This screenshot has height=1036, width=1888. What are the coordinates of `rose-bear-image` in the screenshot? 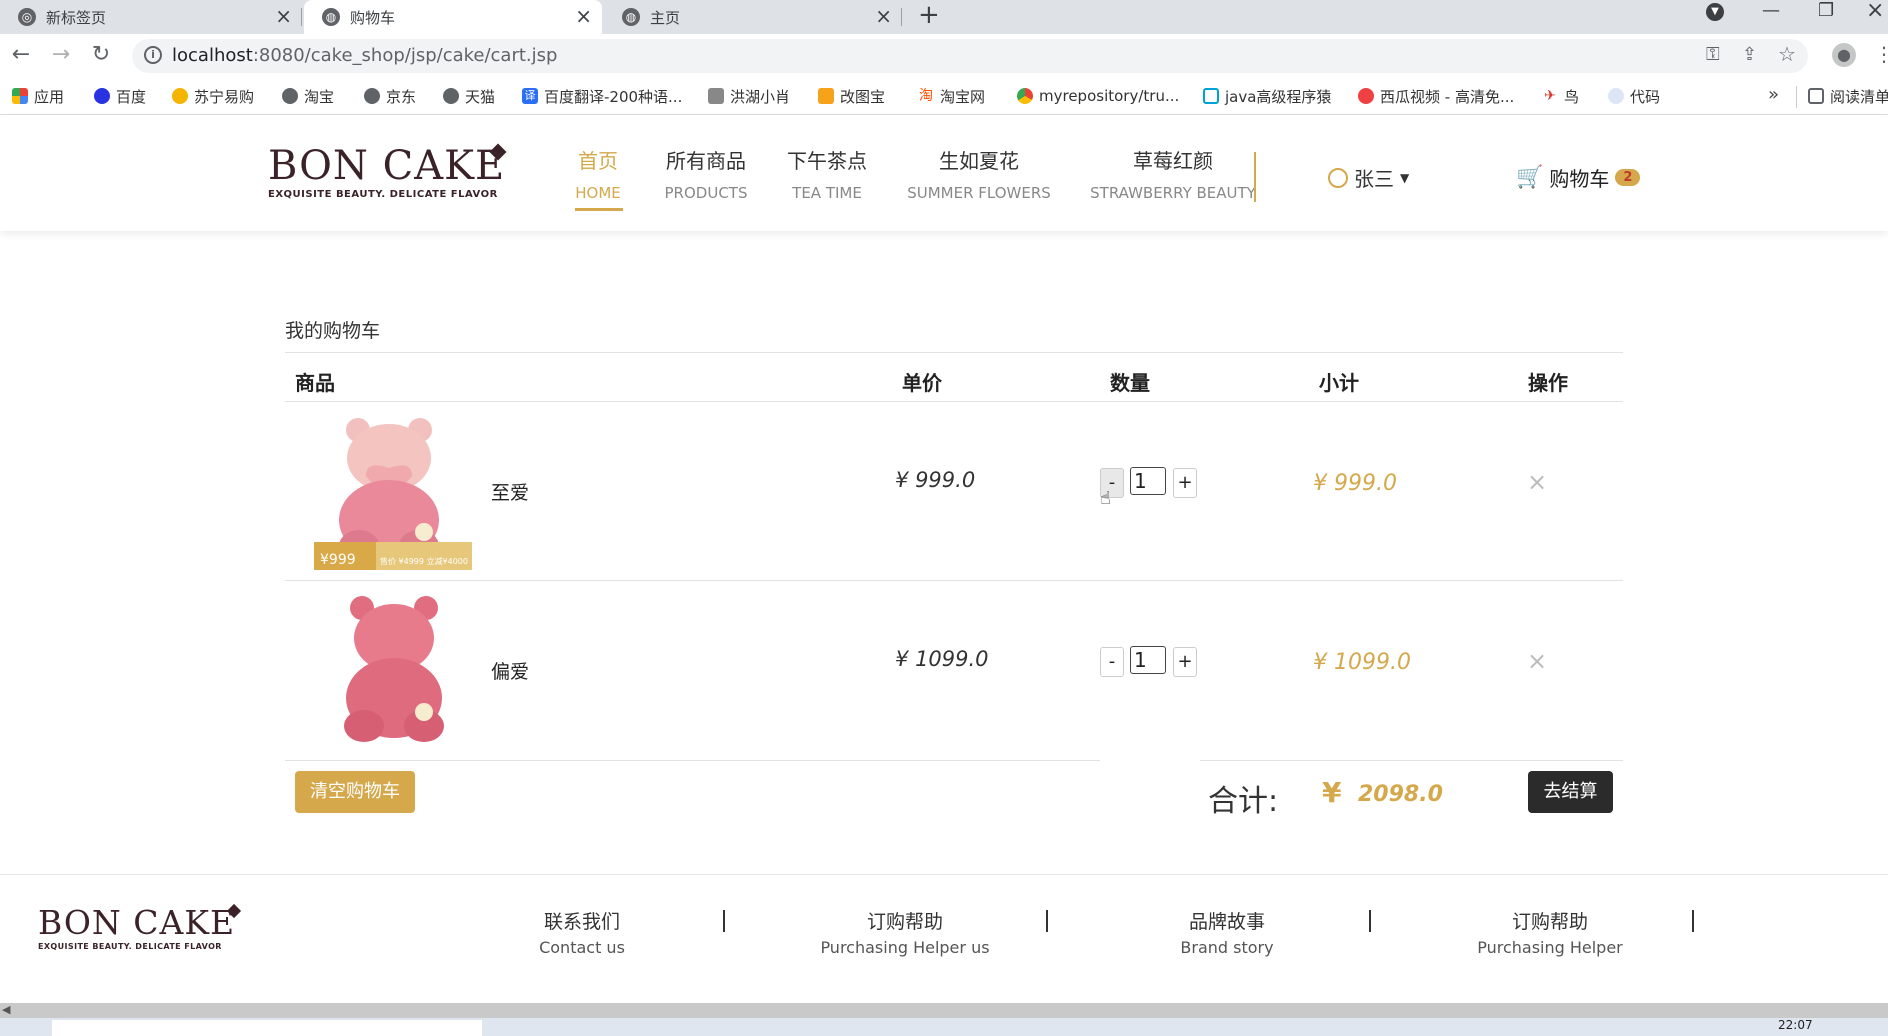 It's located at (394, 669).